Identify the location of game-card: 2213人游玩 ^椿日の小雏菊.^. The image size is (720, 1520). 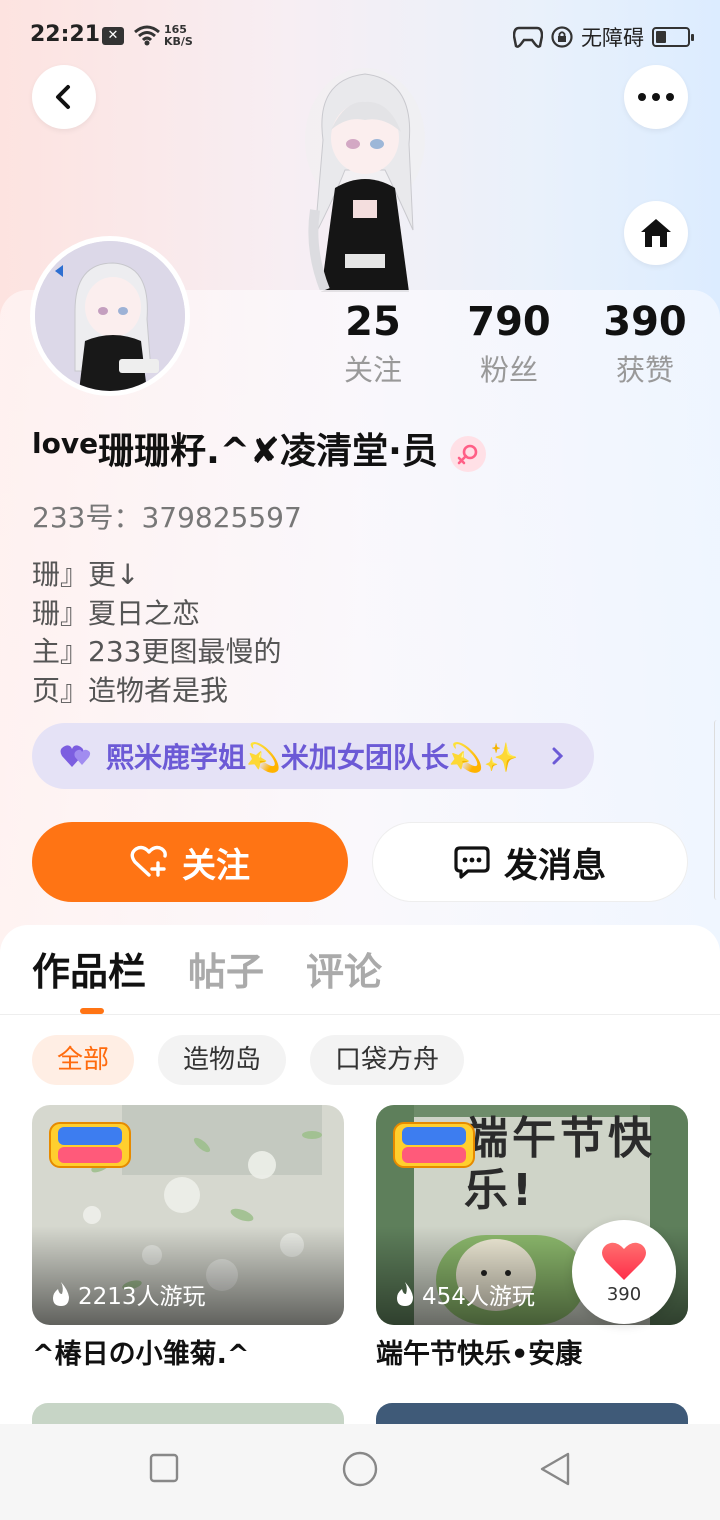
(188, 1239).